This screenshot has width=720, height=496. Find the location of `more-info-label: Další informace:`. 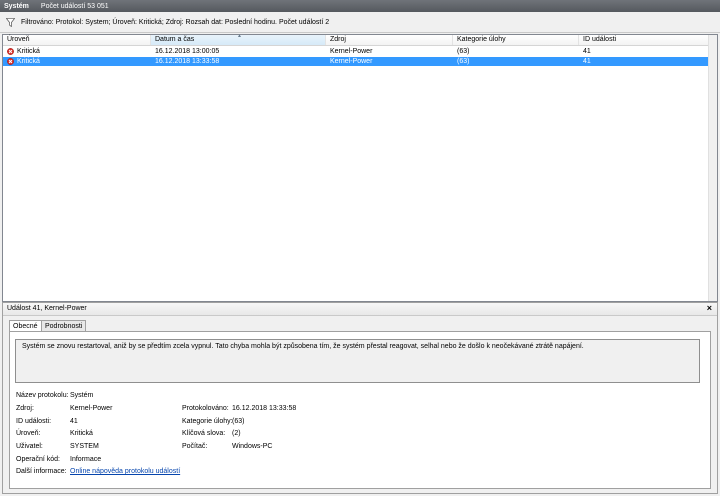

more-info-label: Další informace: is located at coordinates (41, 471).